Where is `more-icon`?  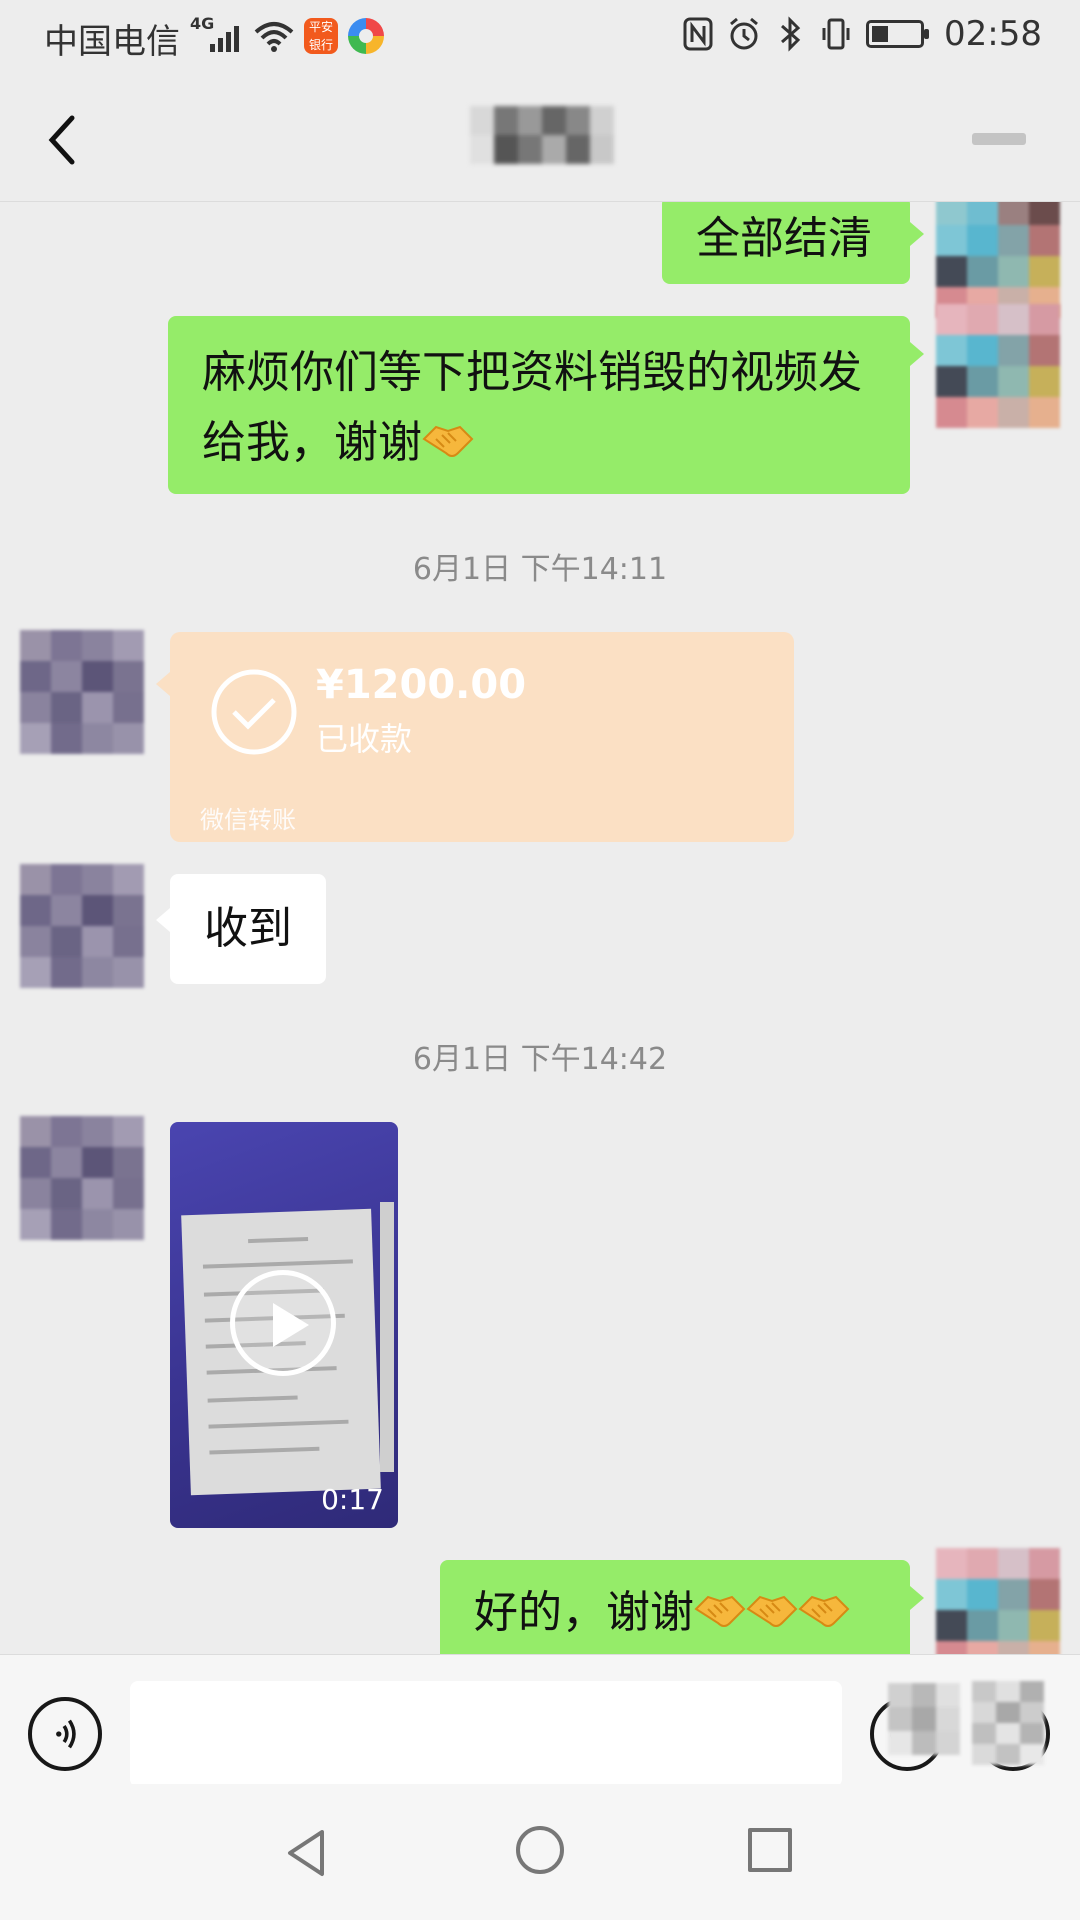 more-icon is located at coordinates (998, 139).